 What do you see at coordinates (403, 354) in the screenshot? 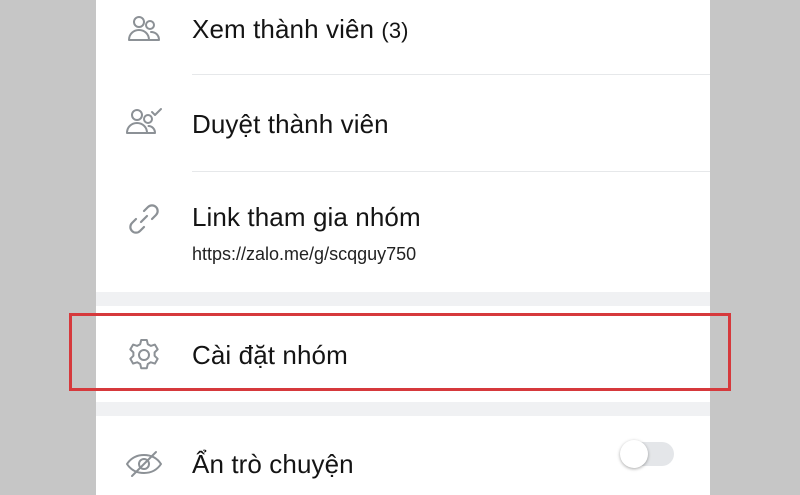
I see `group-settings-item: Cài đặt nhóm` at bounding box center [403, 354].